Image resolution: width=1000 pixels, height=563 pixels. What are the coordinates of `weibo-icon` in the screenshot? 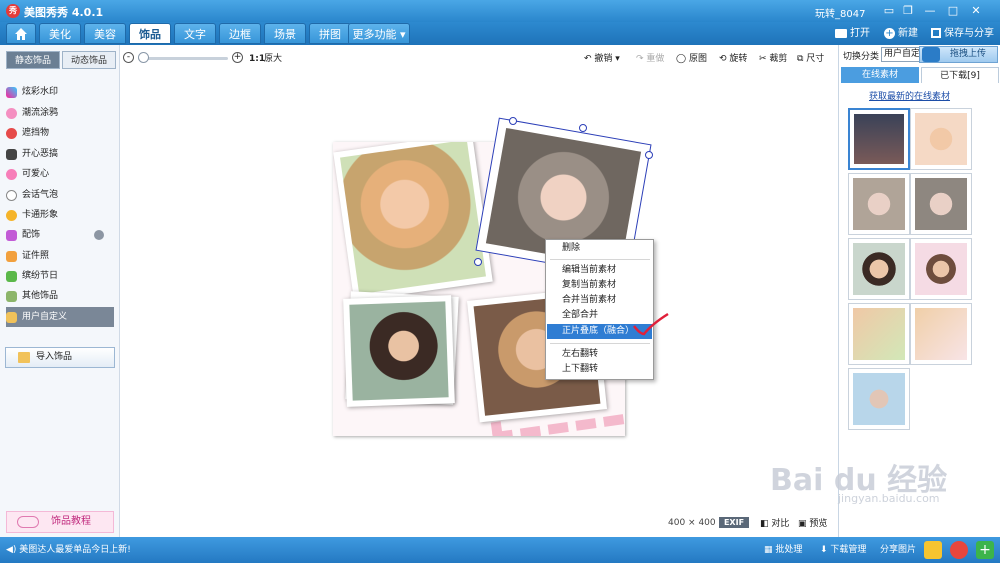 It's located at (959, 550).